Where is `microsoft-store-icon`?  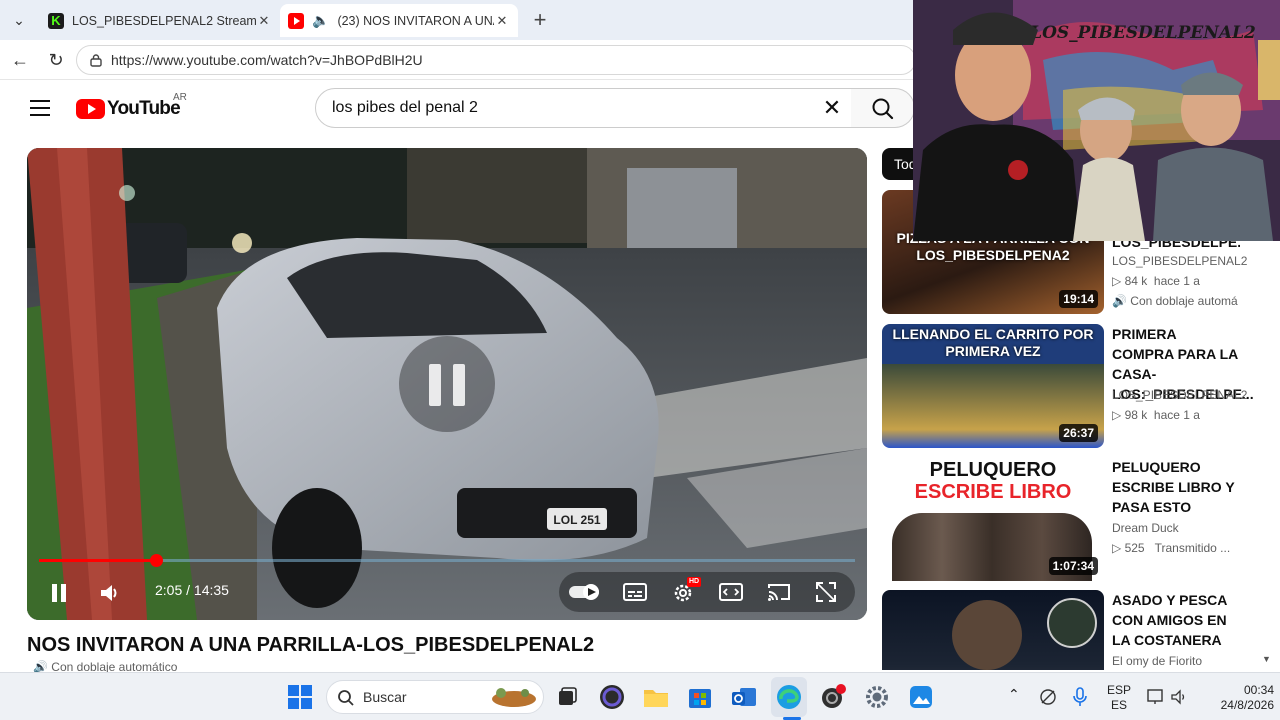 microsoft-store-icon is located at coordinates (700, 697).